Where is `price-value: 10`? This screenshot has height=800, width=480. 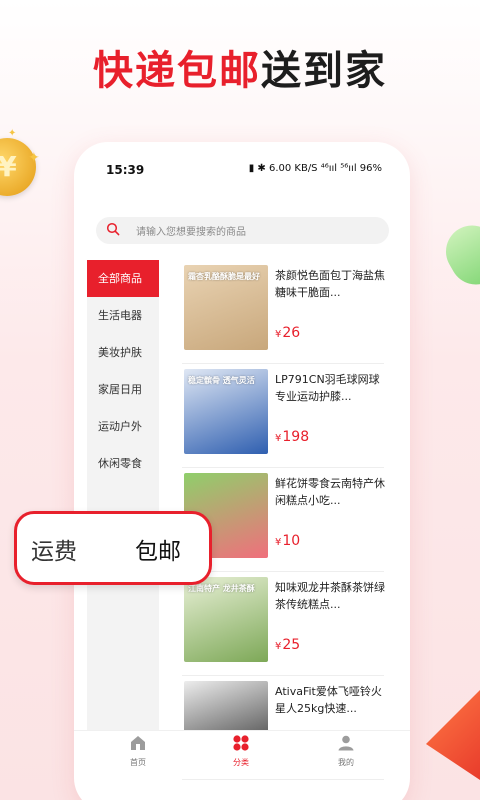 price-value: 10 is located at coordinates (291, 541).